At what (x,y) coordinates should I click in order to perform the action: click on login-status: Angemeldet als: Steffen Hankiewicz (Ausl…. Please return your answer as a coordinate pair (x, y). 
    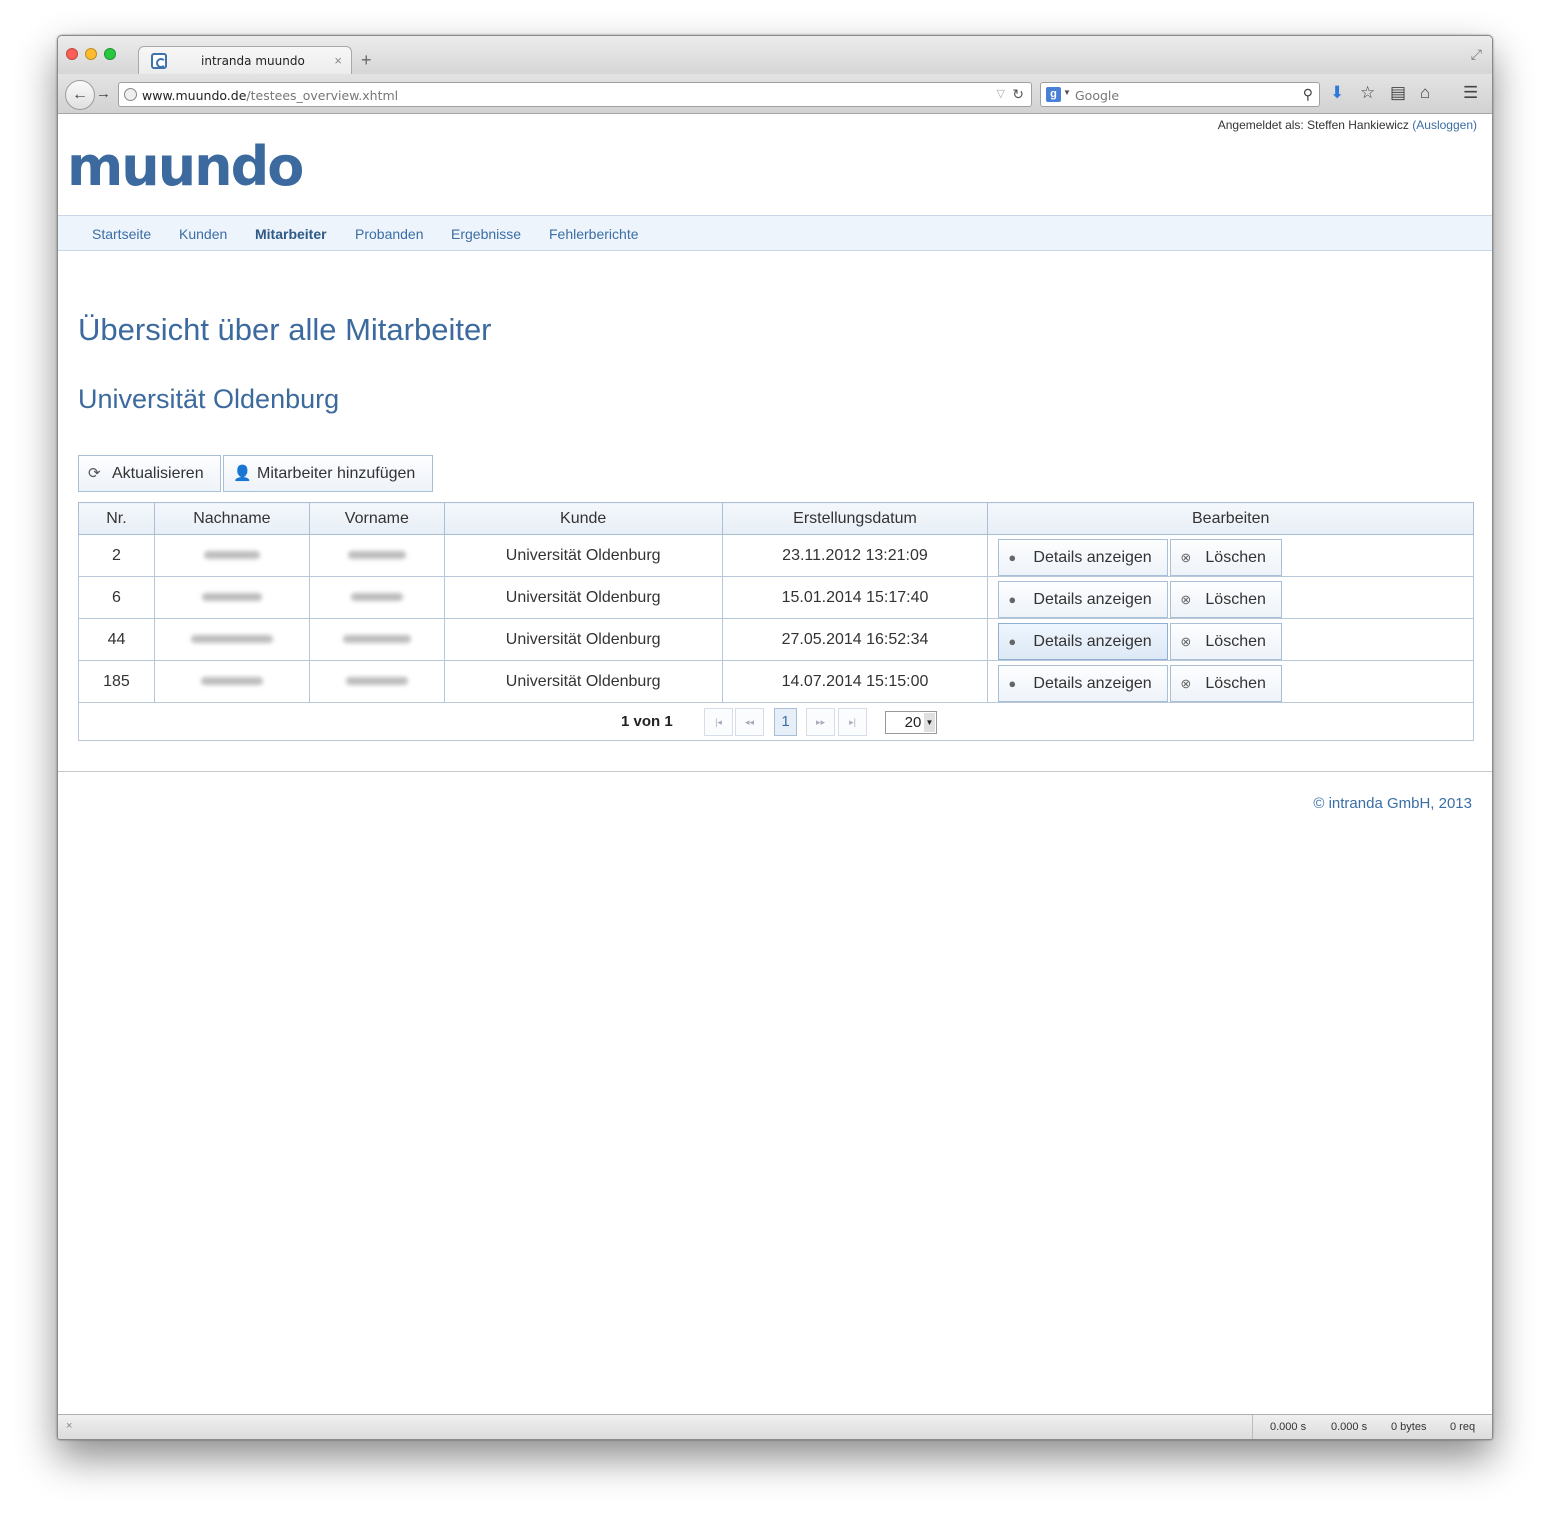
    Looking at the image, I should click on (1347, 125).